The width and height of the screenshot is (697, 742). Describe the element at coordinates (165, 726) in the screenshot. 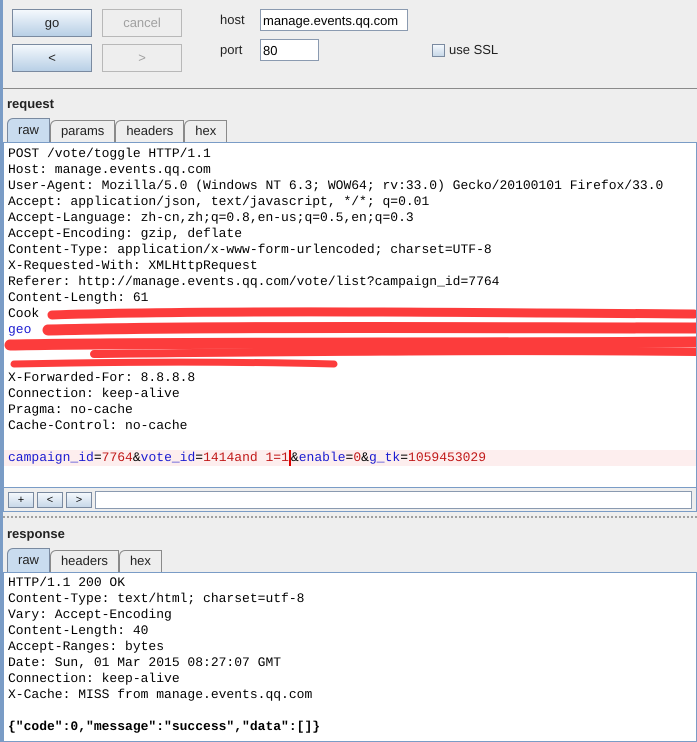

I see `response-body-line: {"code":0,"message":"success","data":[]}` at that location.